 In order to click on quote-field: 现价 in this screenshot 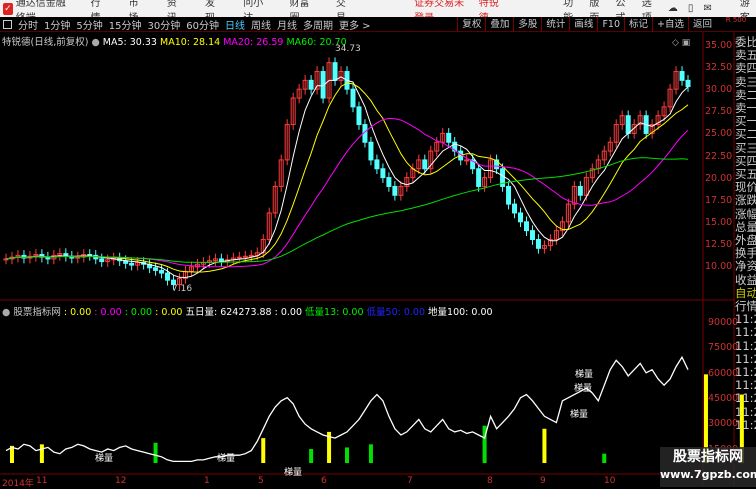, I will do `click(745, 188)`.